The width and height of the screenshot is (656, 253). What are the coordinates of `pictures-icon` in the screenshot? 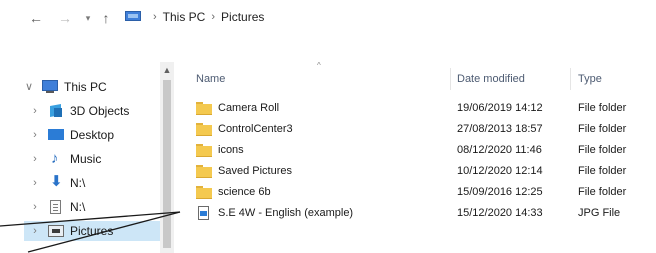 It's located at (56, 231).